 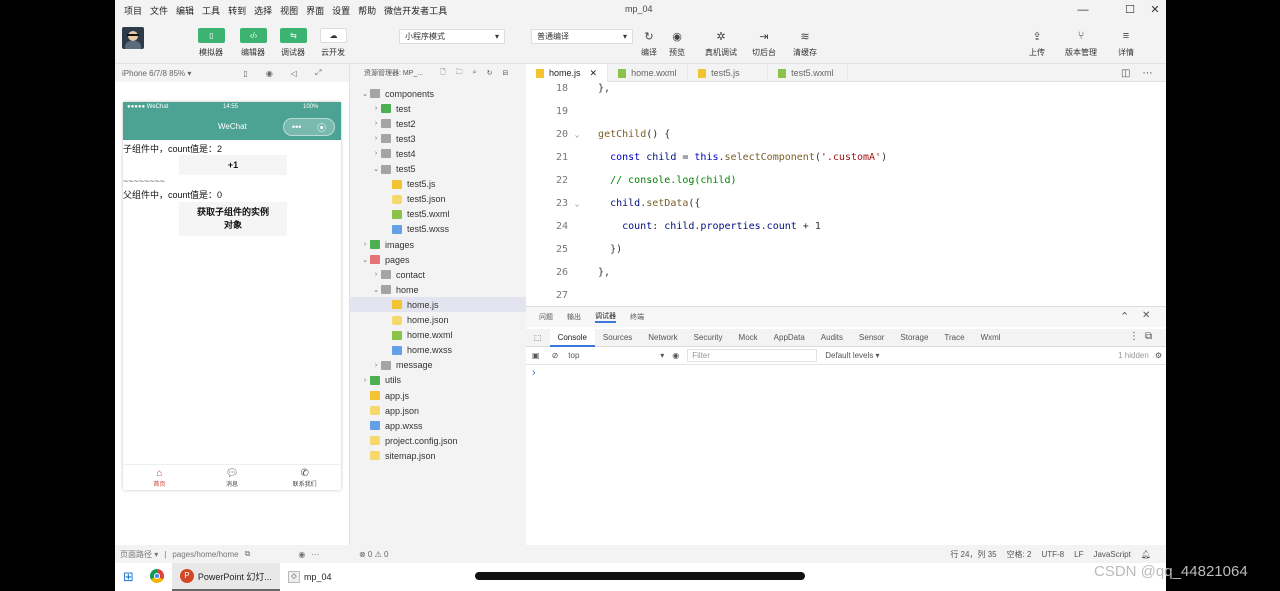 I want to click on avatar, so click(x=133, y=38).